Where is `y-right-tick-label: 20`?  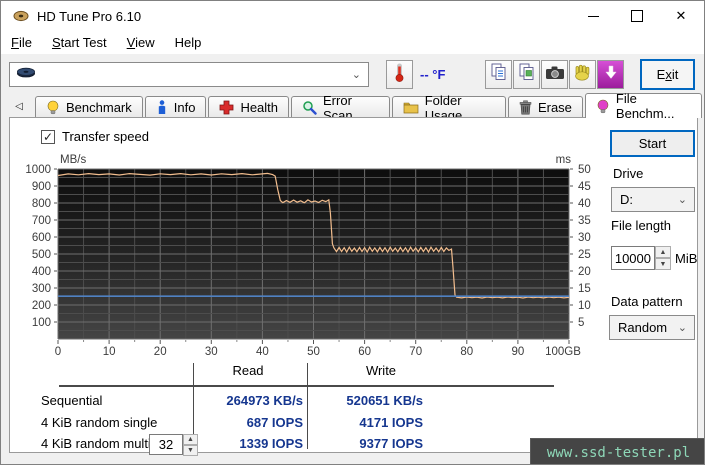 y-right-tick-label: 20 is located at coordinates (584, 272).